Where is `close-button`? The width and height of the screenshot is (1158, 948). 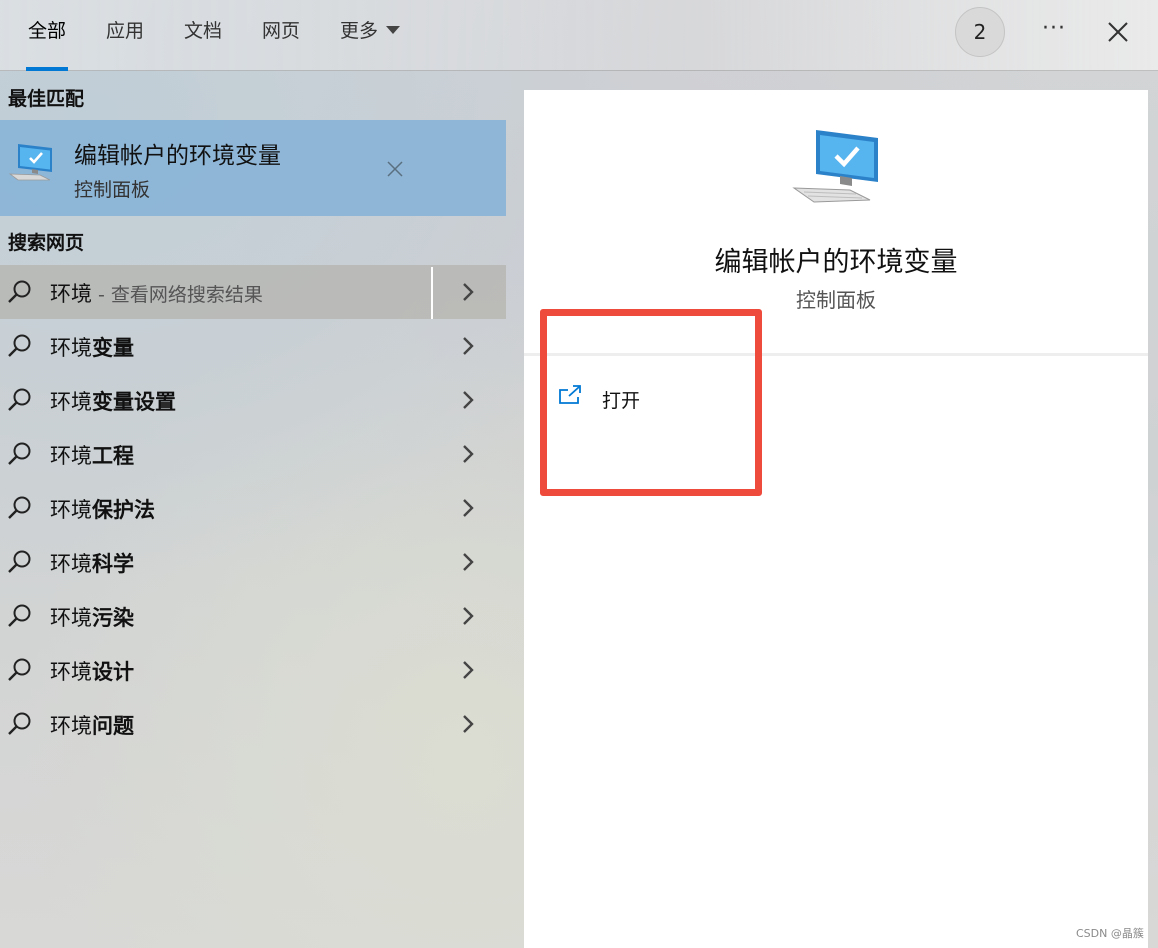
close-button is located at coordinates (1118, 32).